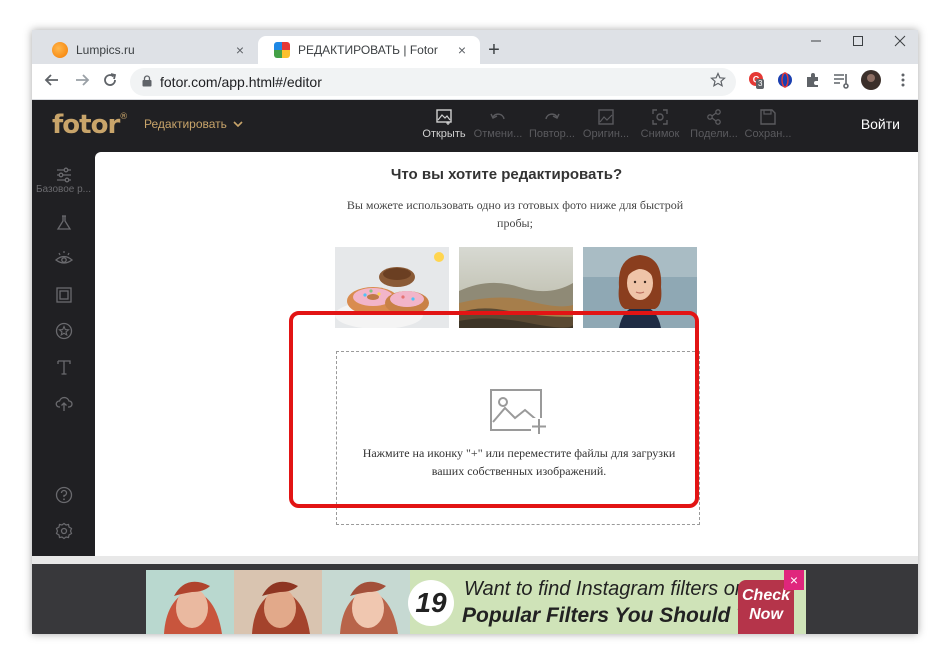 Image resolution: width=950 pixels, height=667 pixels. What do you see at coordinates (794, 580) in the screenshot?
I see `ad-close-button: ×` at bounding box center [794, 580].